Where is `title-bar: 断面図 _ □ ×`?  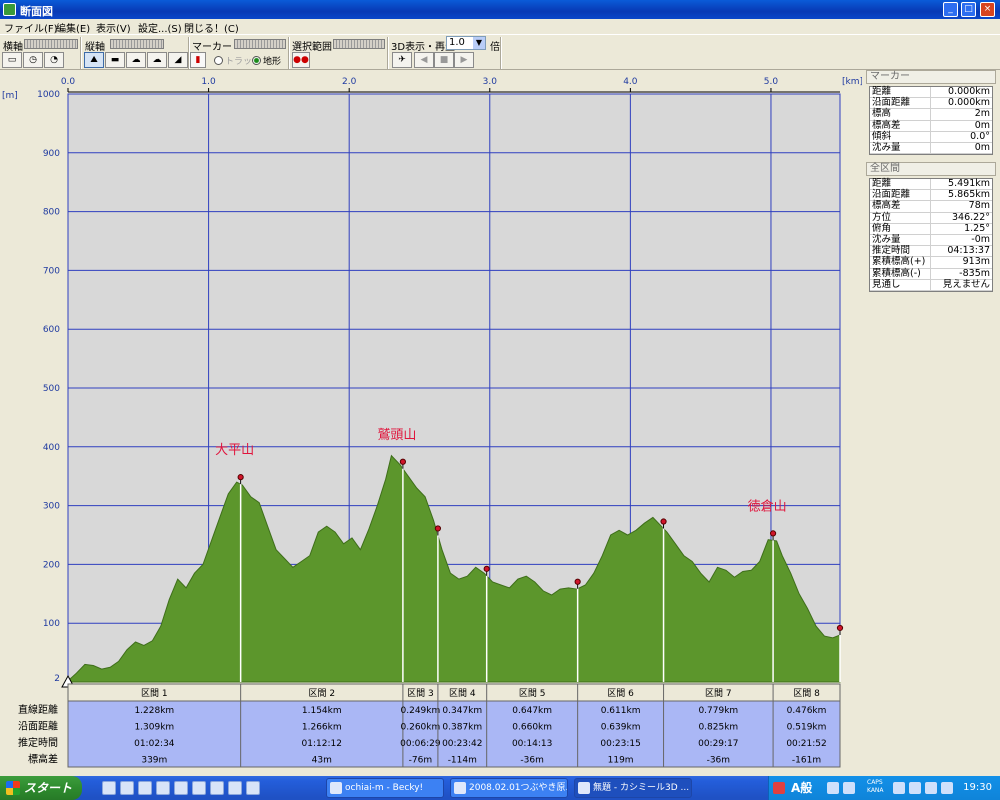 title-bar: 断面図 _ □ × is located at coordinates (500, 9).